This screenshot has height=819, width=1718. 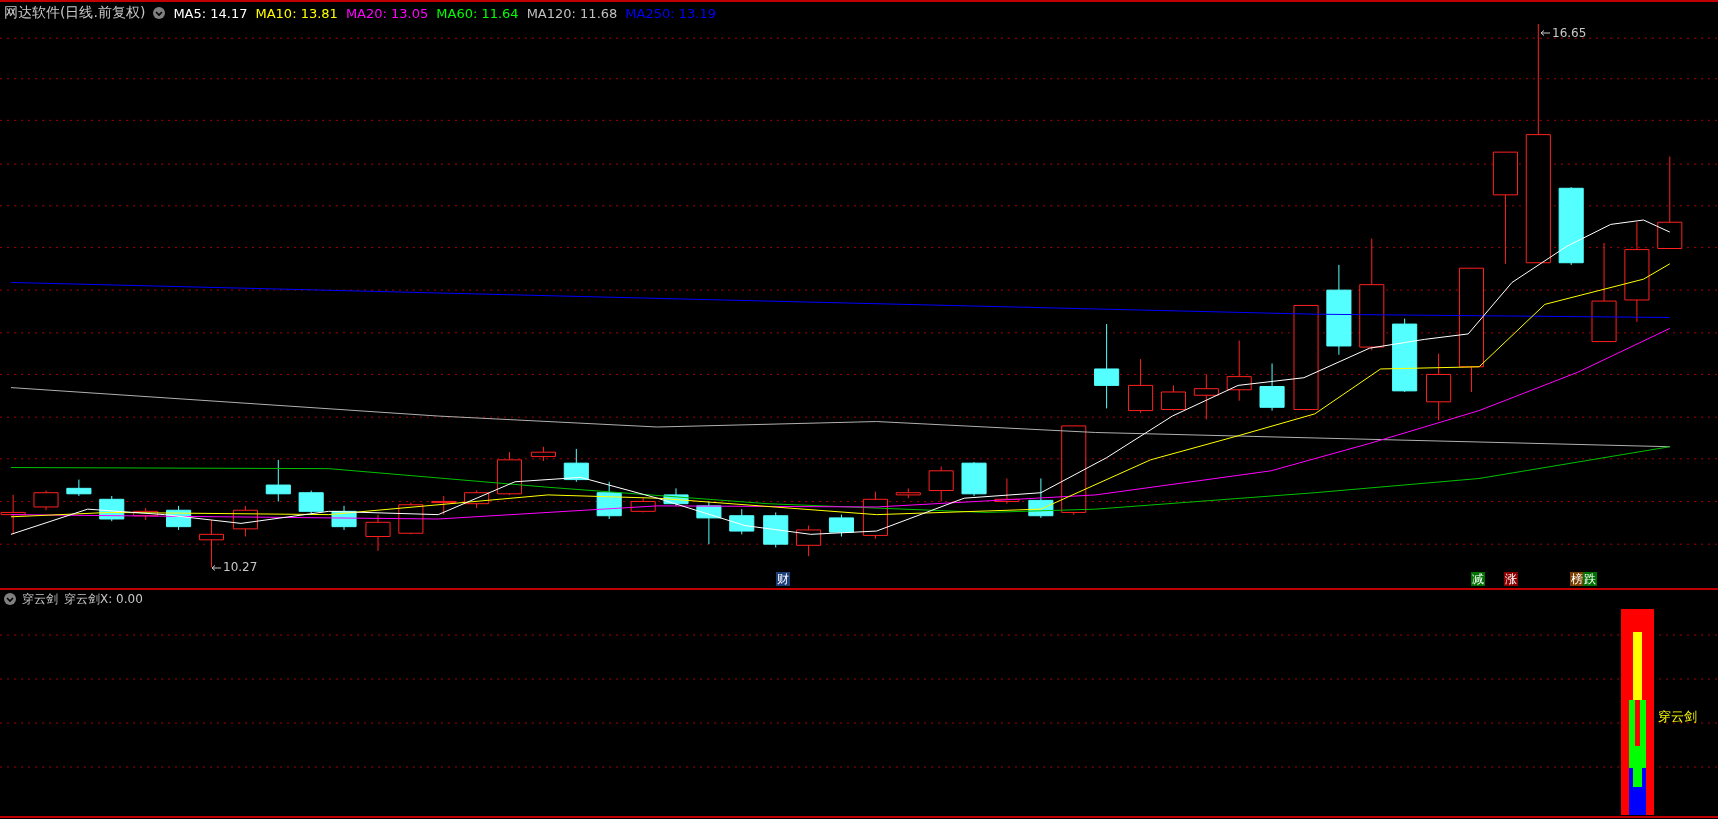 What do you see at coordinates (477, 13) in the screenshot?
I see `moving-average-value: MA60: 11.64` at bounding box center [477, 13].